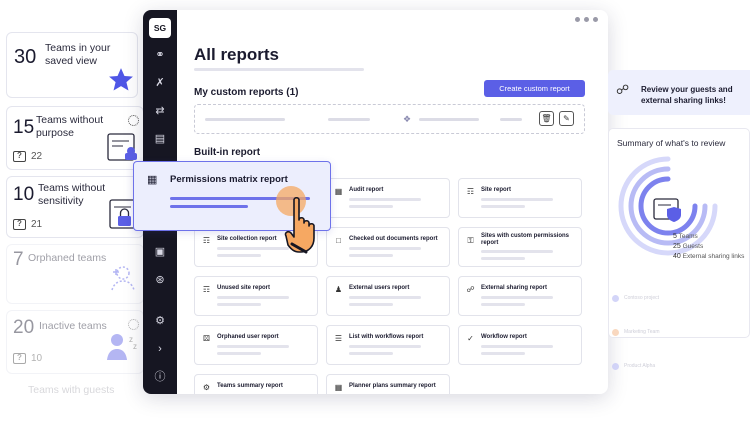 Image resolution: width=750 pixels, height=423 pixels. I want to click on team-card-saved-view: 30 Teams in your saved view, so click(72, 65).